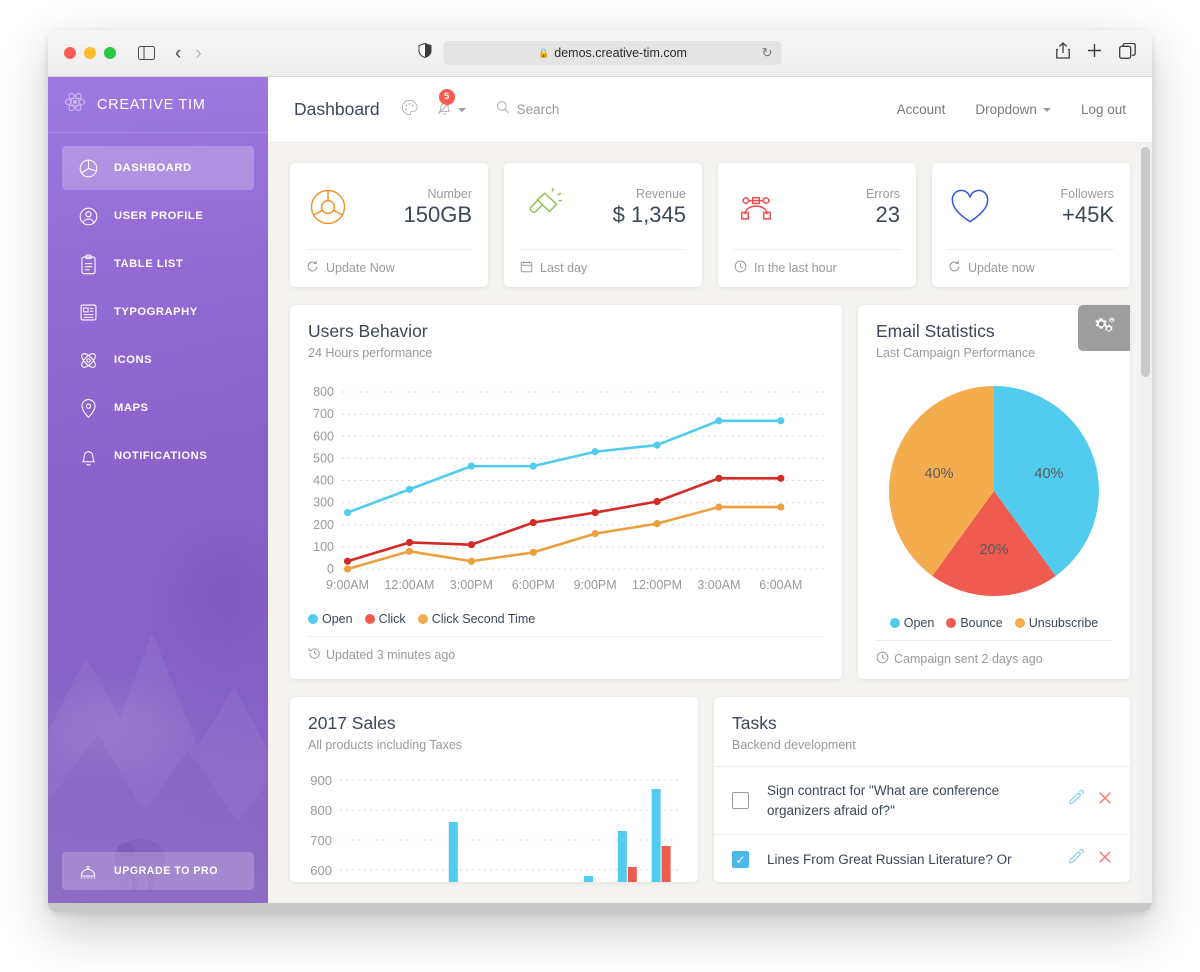 The image size is (1200, 972). I want to click on sidebar-item-icons: ICONS, so click(158, 360).